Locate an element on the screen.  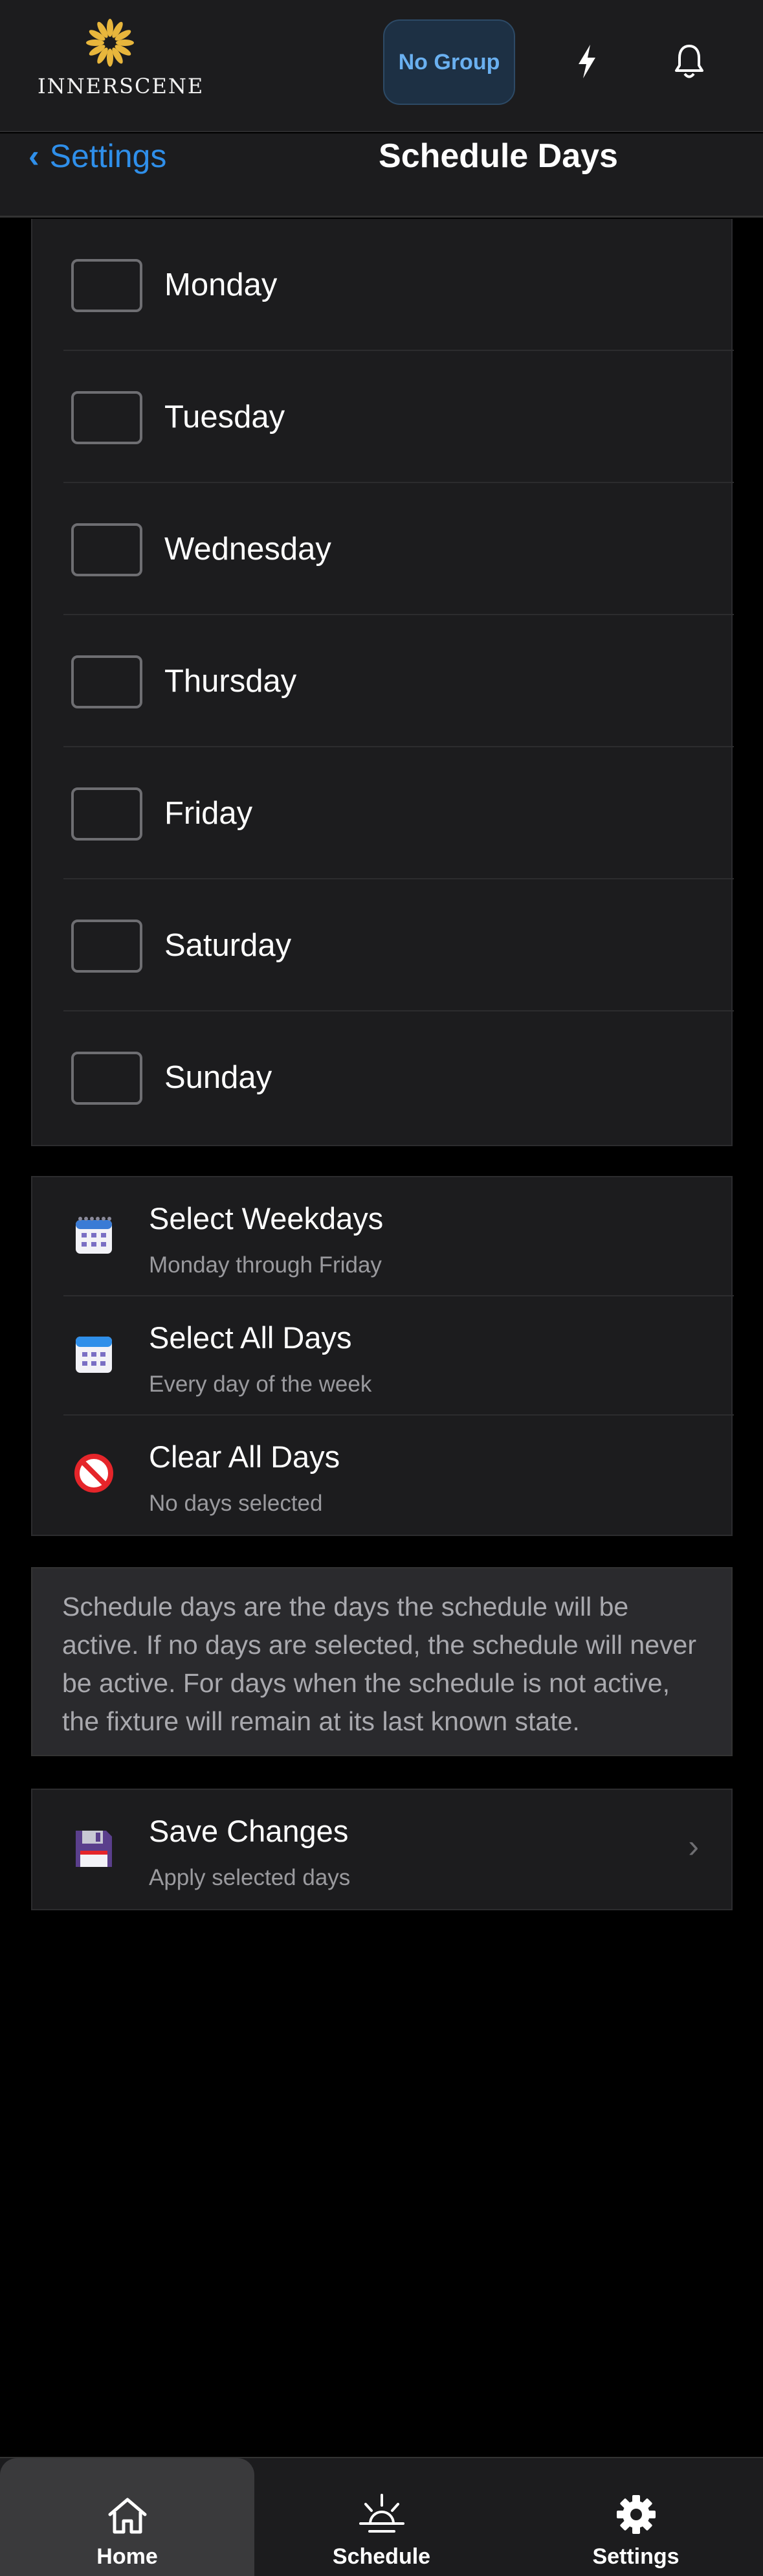
day-label: Monday is located at coordinates (221, 284).